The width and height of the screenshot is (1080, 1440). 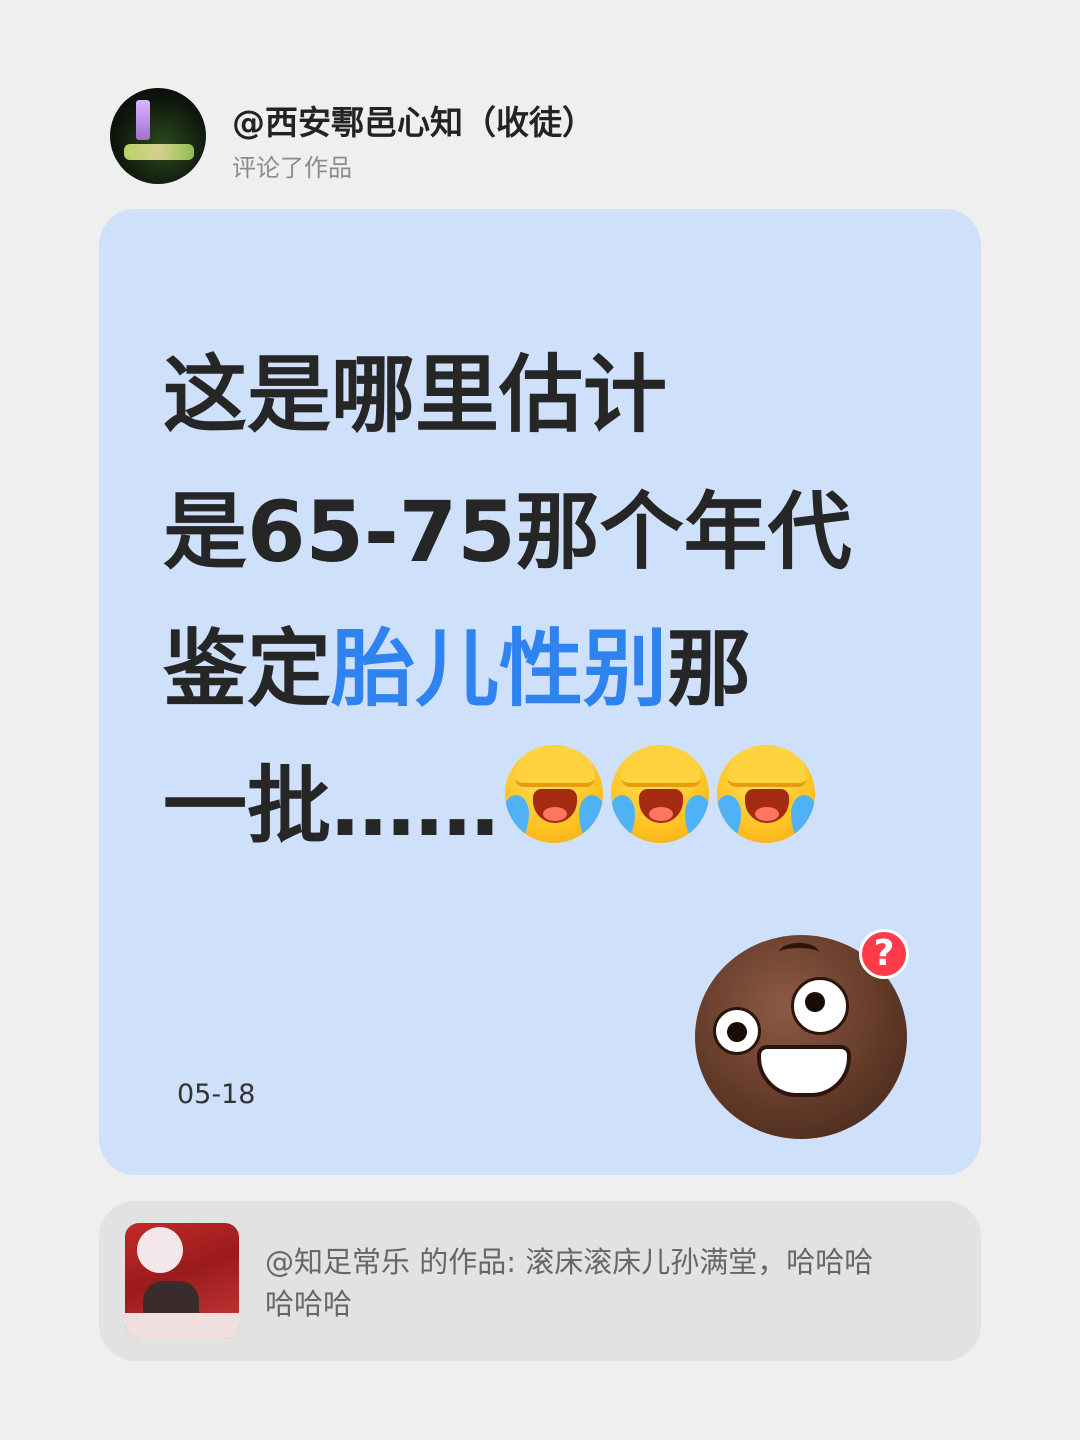 I want to click on comment-highlight: 胎儿性别, so click(x=499, y=669).